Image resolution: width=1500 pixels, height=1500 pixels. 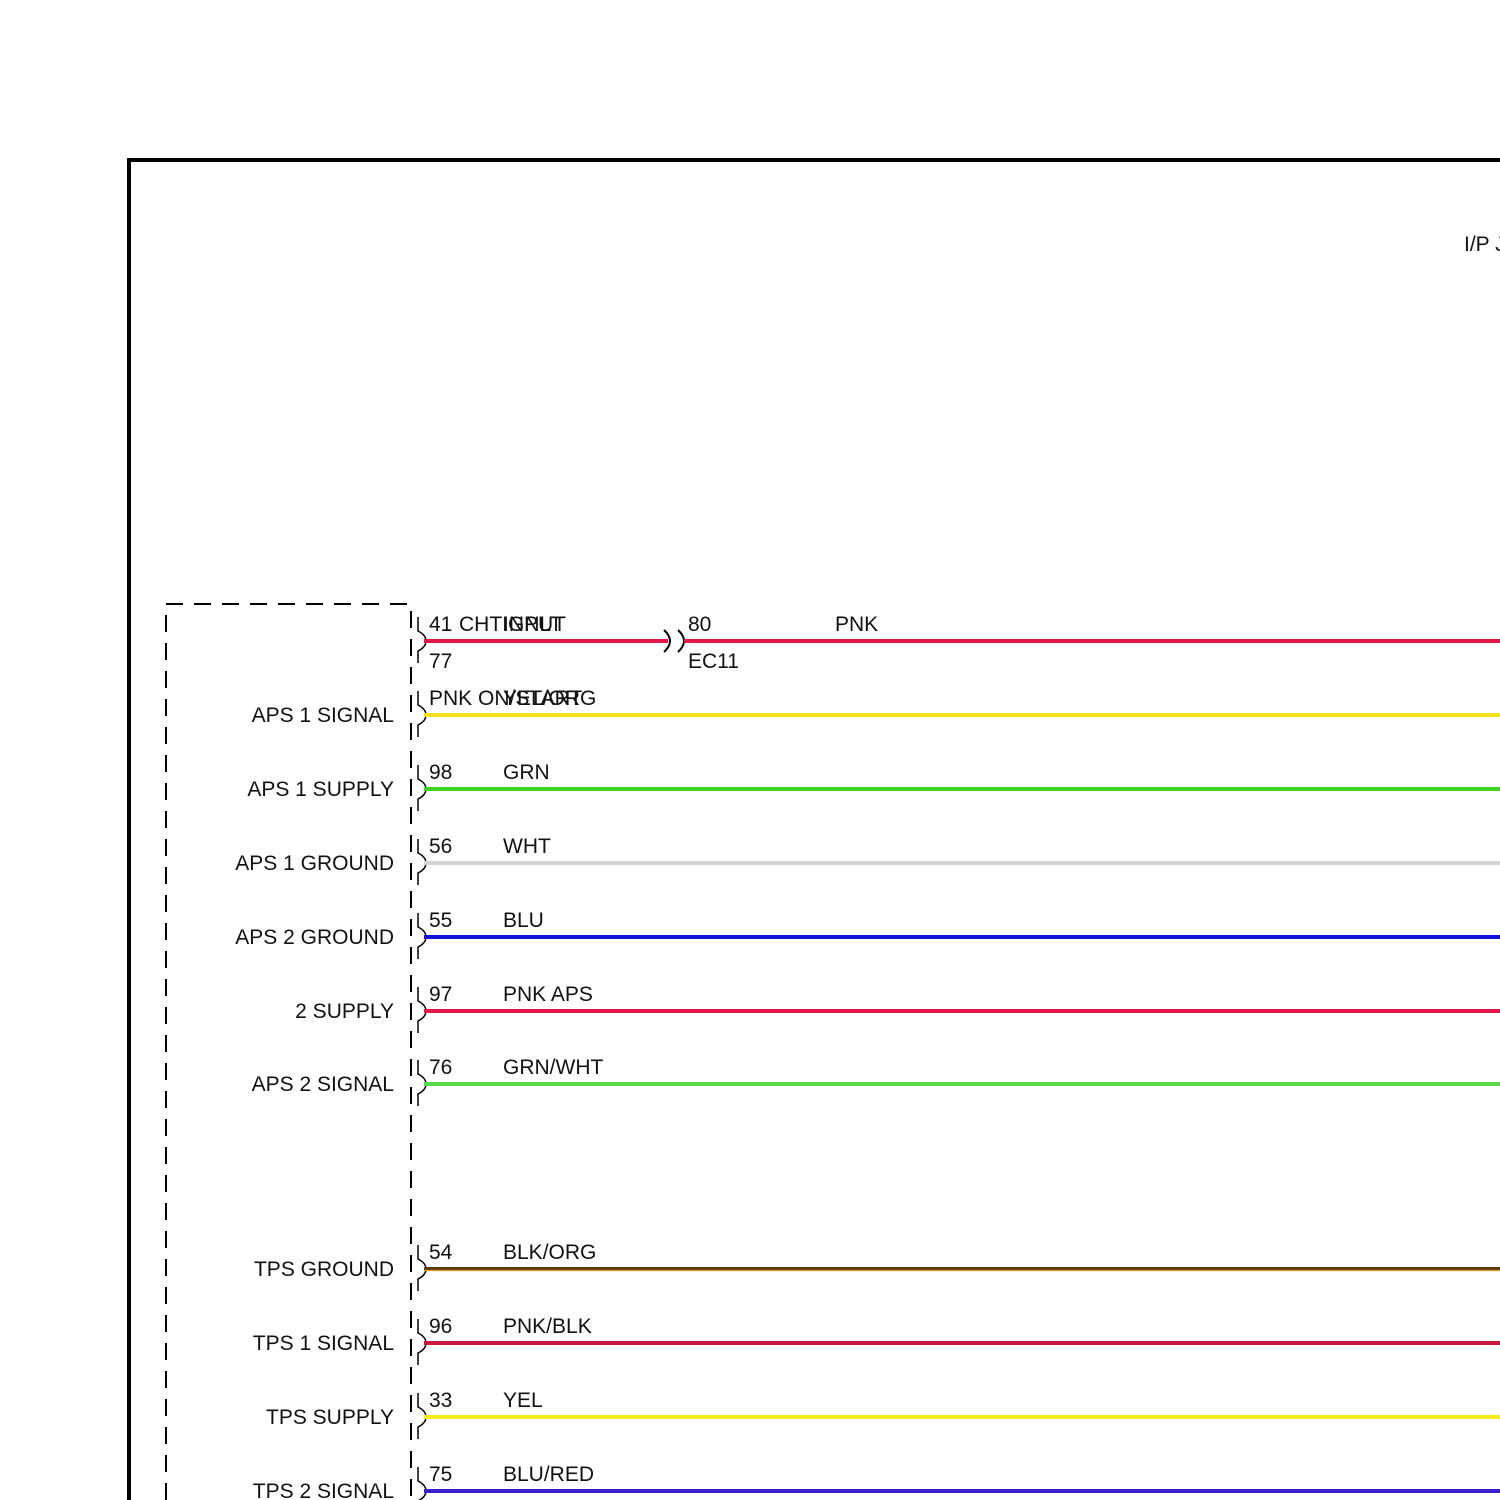 What do you see at coordinates (897, 1008) in the screenshot?
I see `wire-row: 2 SUPPLY 97 PNK APS` at bounding box center [897, 1008].